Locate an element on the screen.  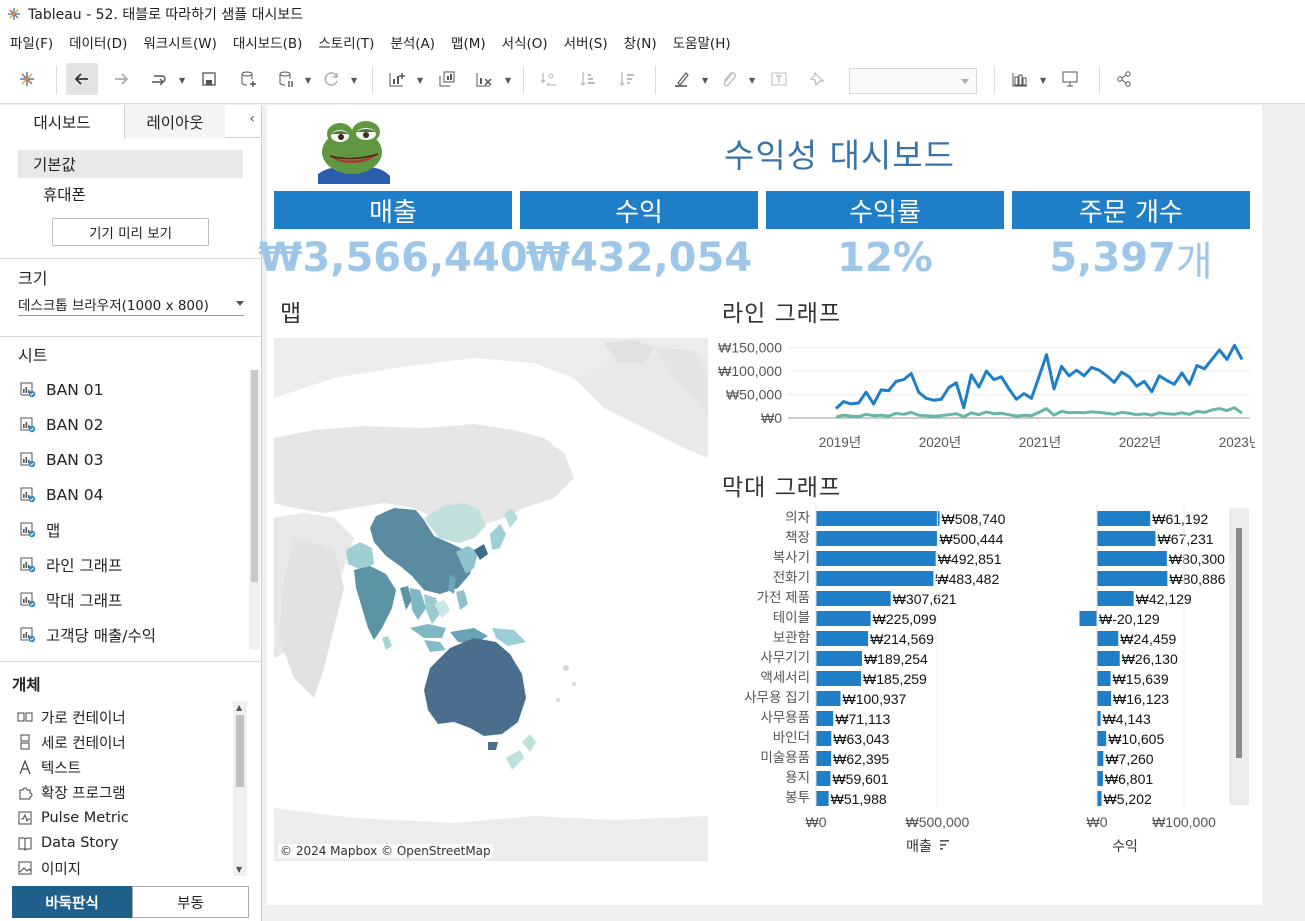
object-data-story: Data Story is located at coordinates (67, 843).